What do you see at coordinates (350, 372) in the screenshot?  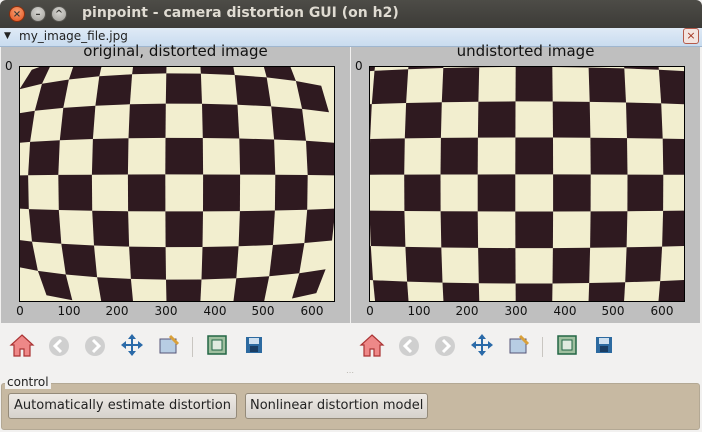 I see `pane-resize-handle: ⋯` at bounding box center [350, 372].